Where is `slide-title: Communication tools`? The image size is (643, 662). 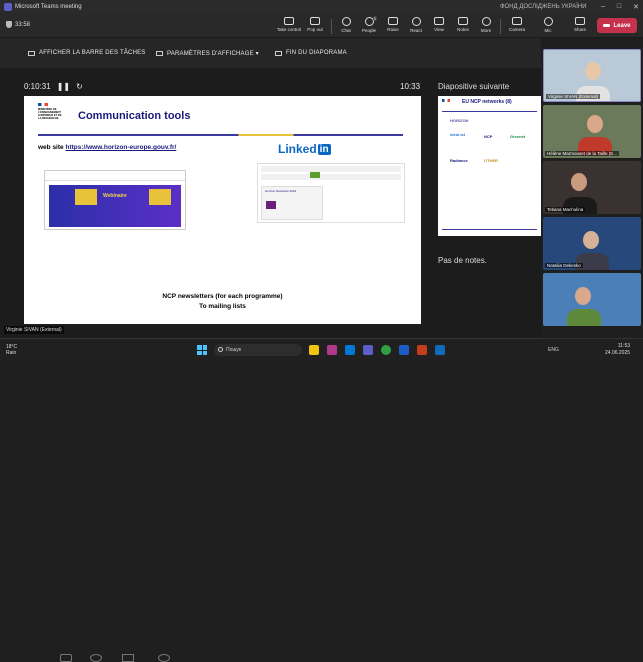 slide-title: Communication tools is located at coordinates (134, 116).